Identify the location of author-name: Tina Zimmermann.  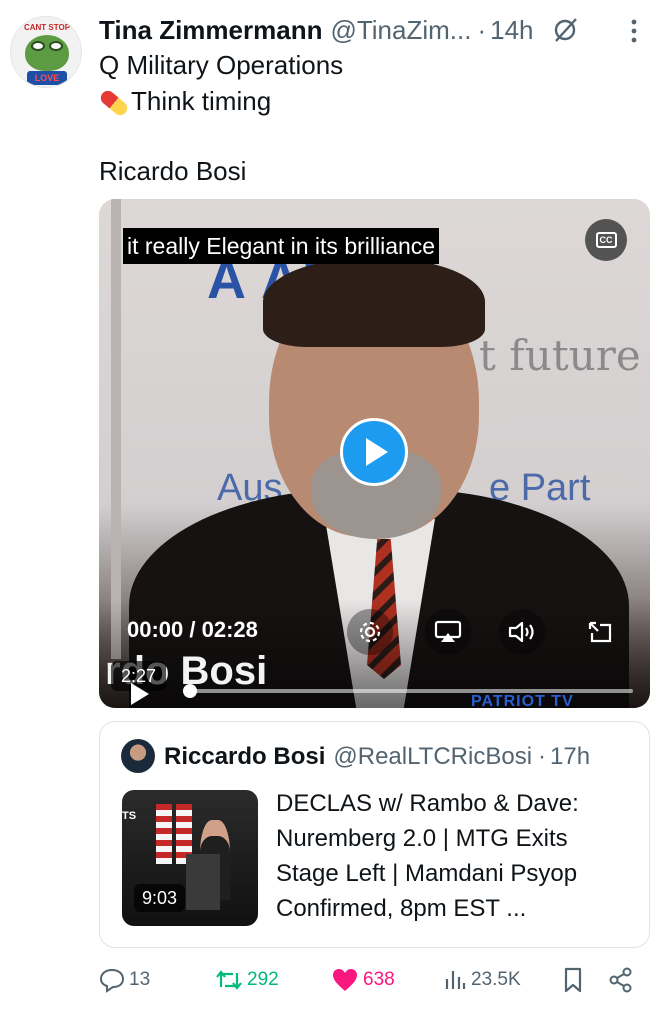
(210, 30).